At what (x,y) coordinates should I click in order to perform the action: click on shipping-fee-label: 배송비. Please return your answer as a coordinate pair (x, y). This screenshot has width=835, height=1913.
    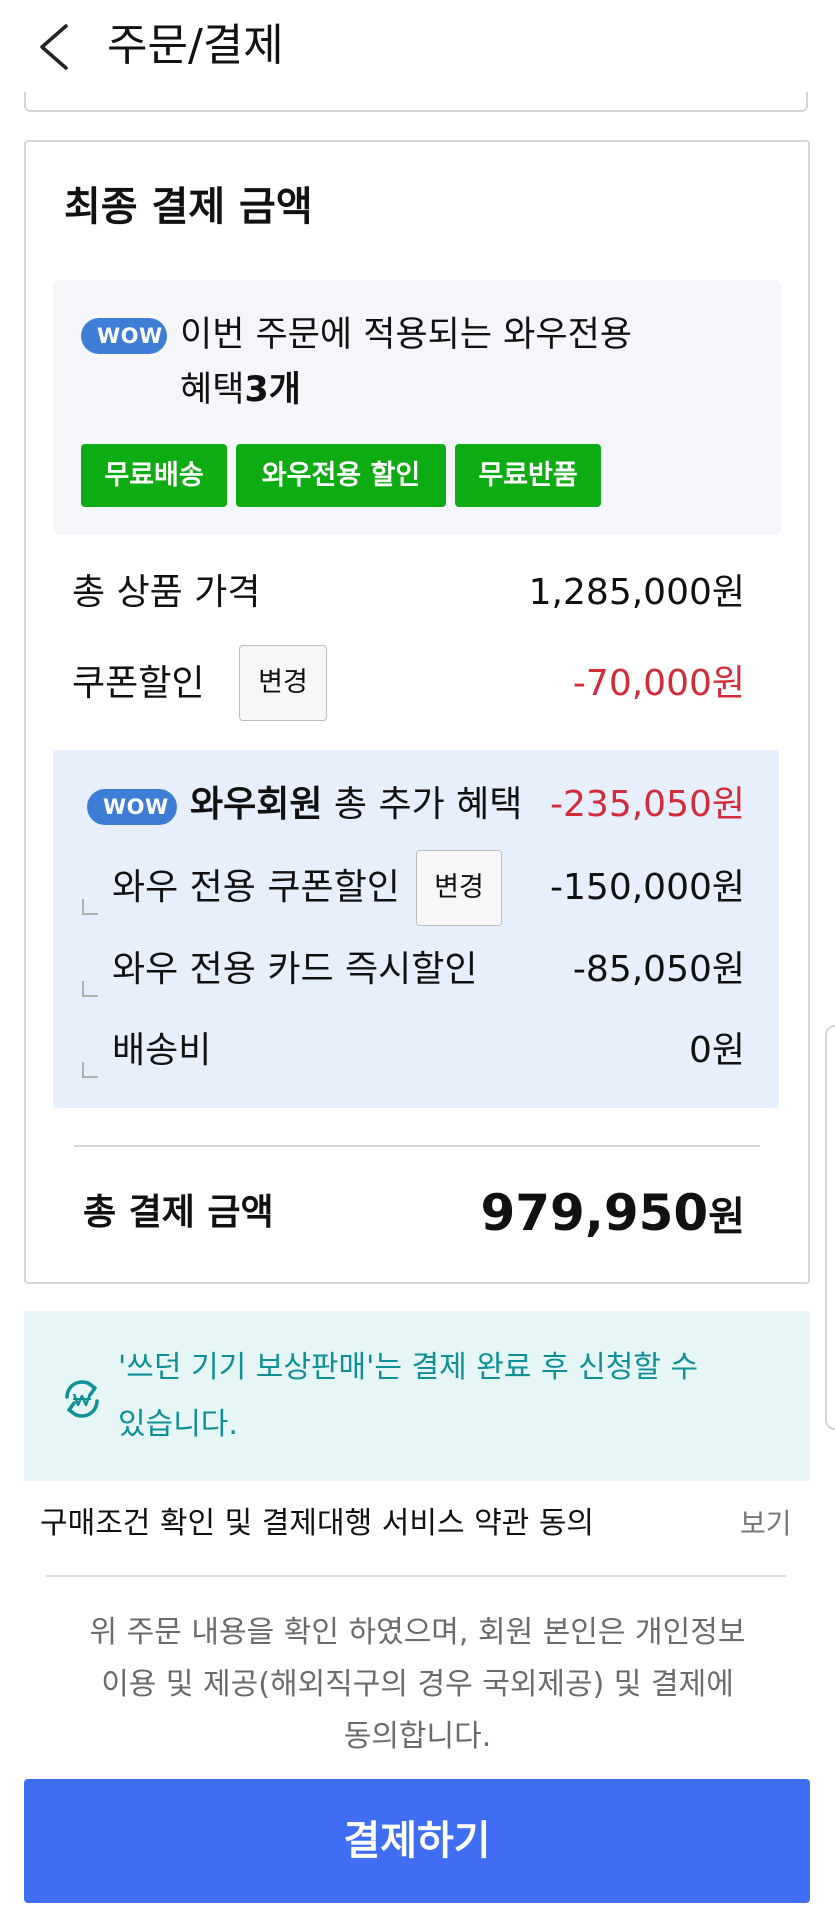
    Looking at the image, I should click on (162, 1050).